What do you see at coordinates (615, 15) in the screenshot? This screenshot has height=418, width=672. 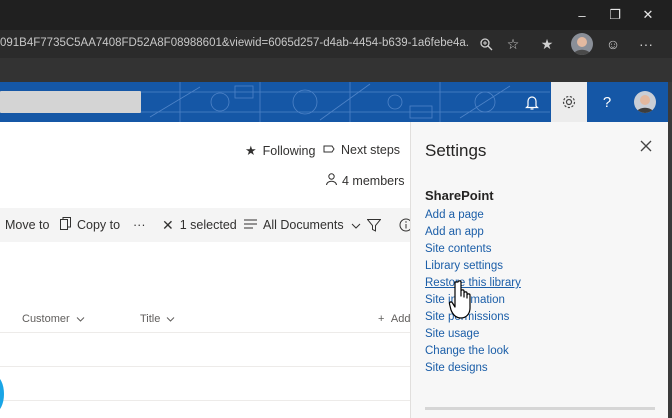 I see `restore-icon: ❐` at bounding box center [615, 15].